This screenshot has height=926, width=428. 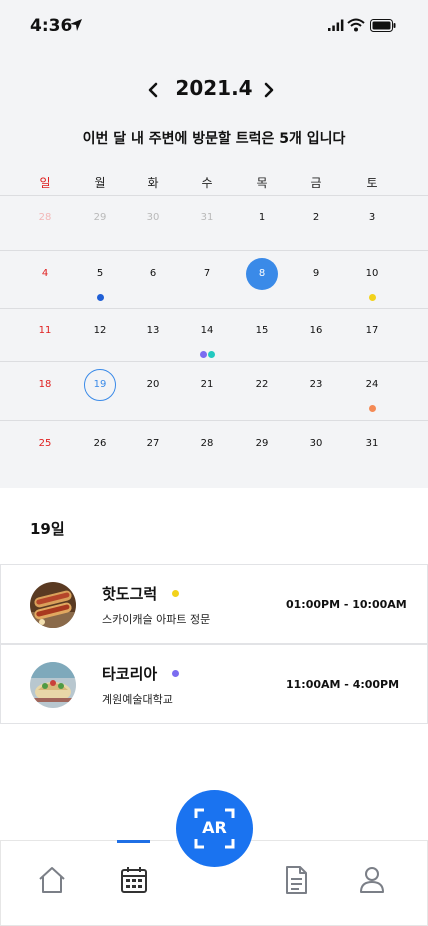 I want to click on calendar-day: 4, so click(x=45, y=274).